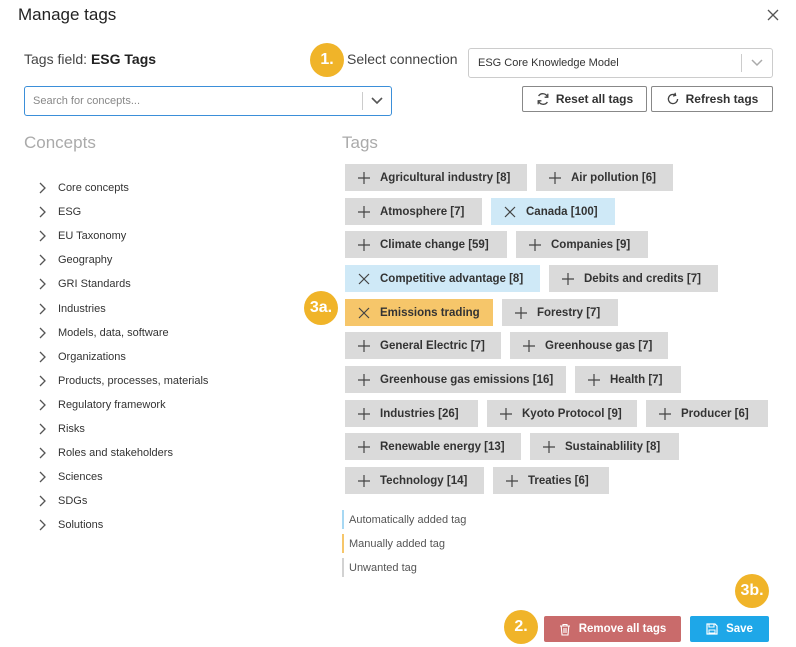 The height and width of the screenshot is (647, 796). I want to click on tag-chip: Forestry [7], so click(560, 312).